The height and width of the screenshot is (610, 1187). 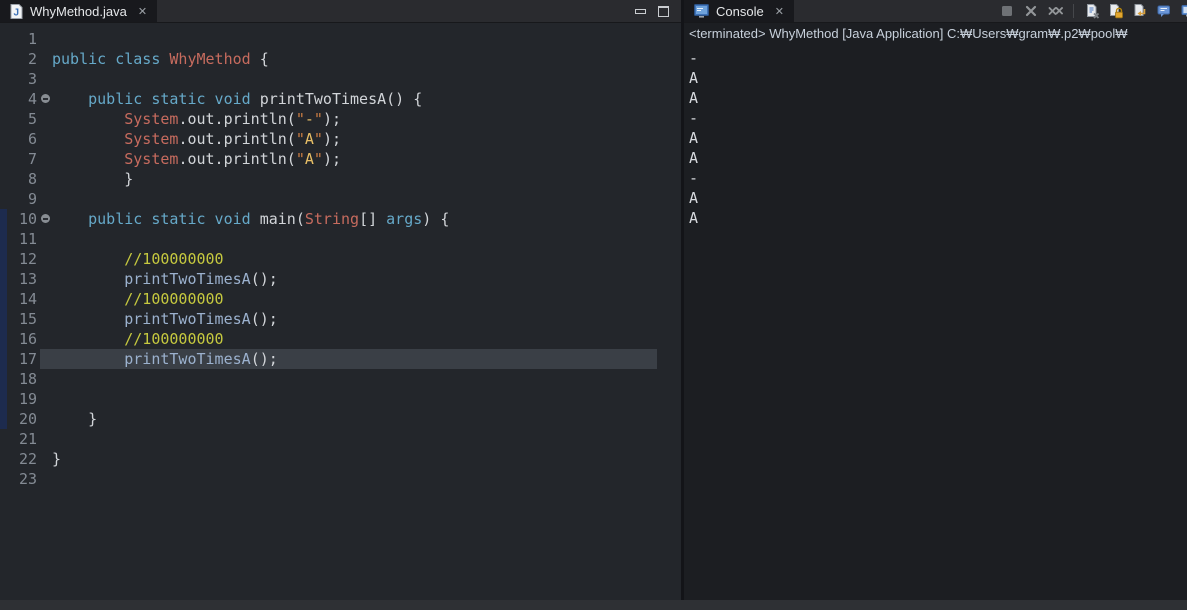 I want to click on editor-tab-close-icon: ✕, so click(x=142, y=11).